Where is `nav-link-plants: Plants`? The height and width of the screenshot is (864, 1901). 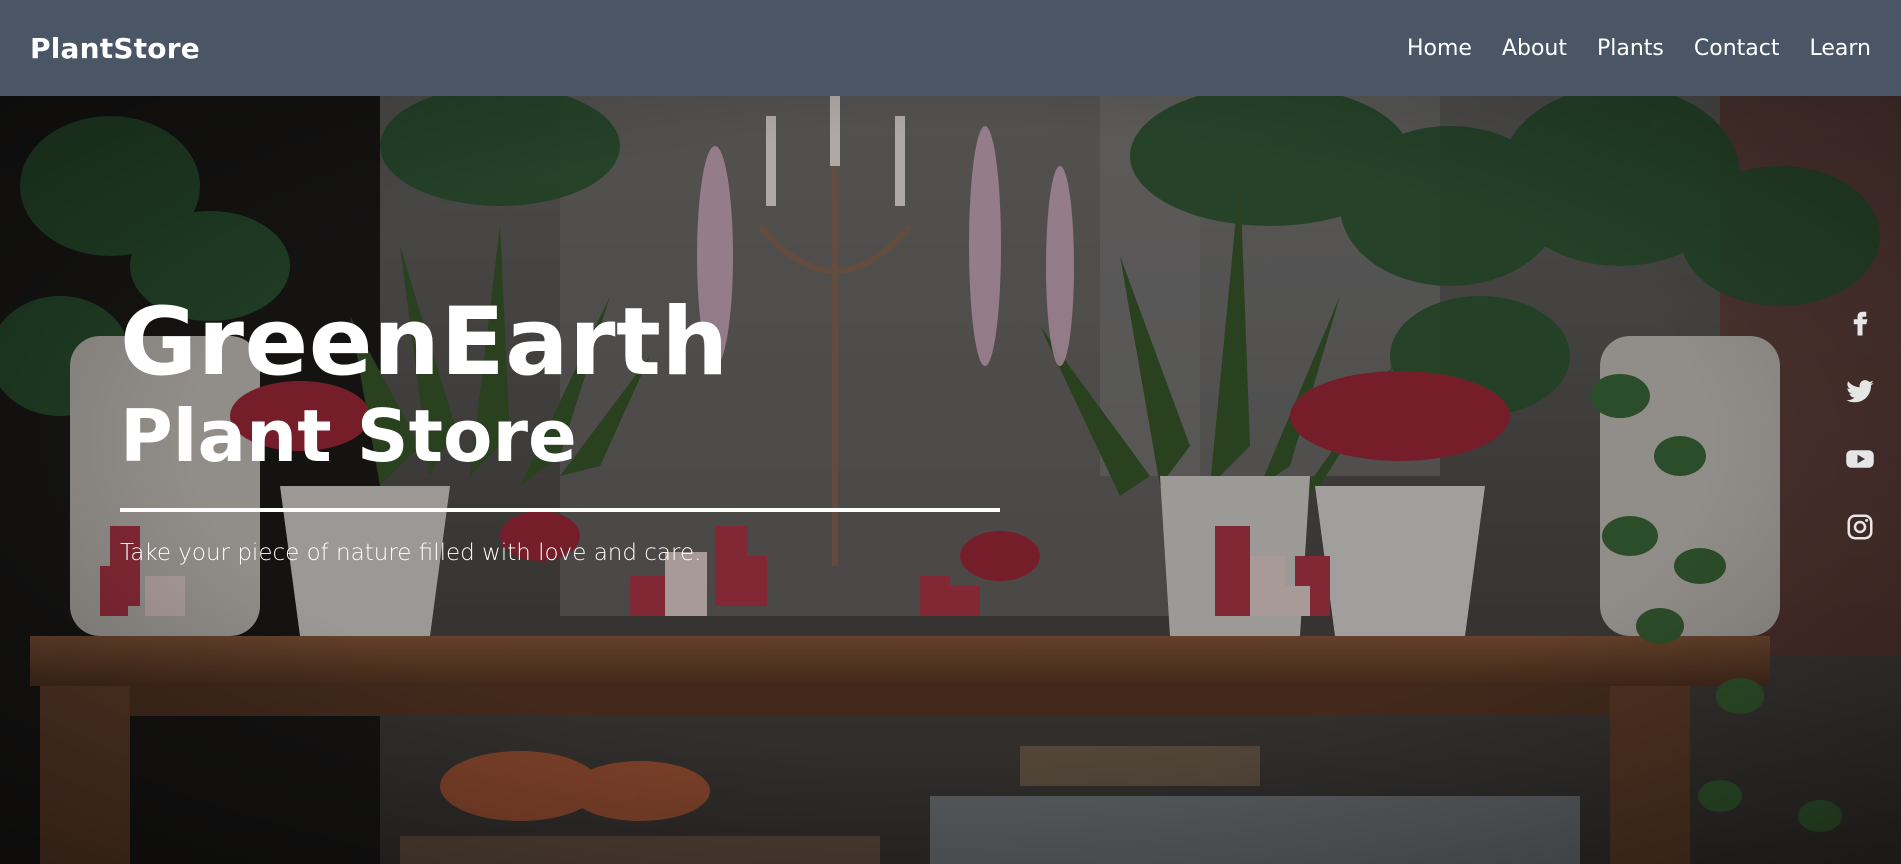
nav-link-plants: Plants is located at coordinates (1630, 48).